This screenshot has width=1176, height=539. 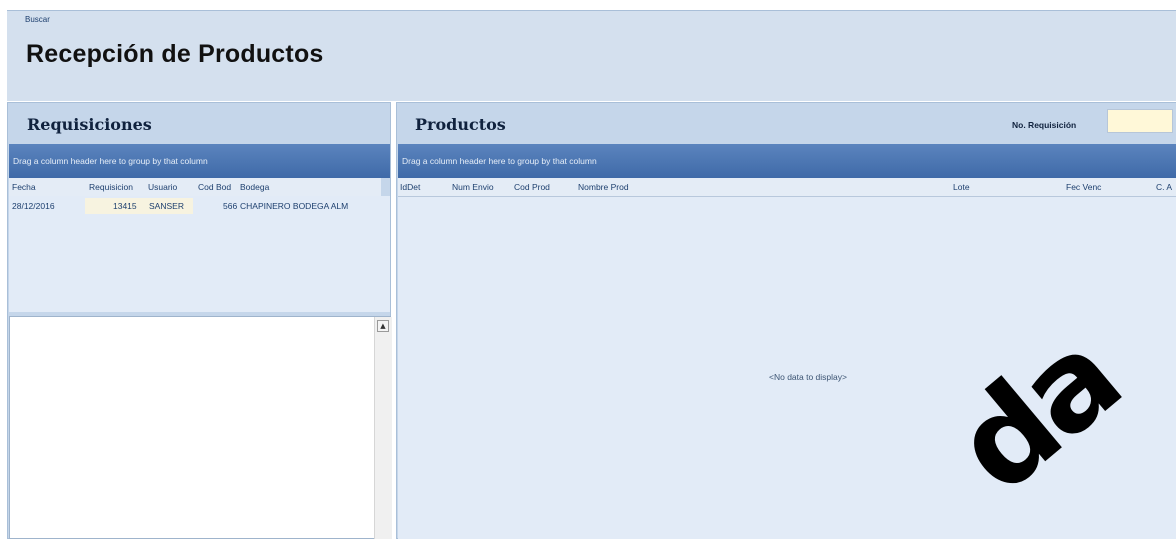 What do you see at coordinates (33, 206) in the screenshot?
I see `cell-fecha: 28/12/2016` at bounding box center [33, 206].